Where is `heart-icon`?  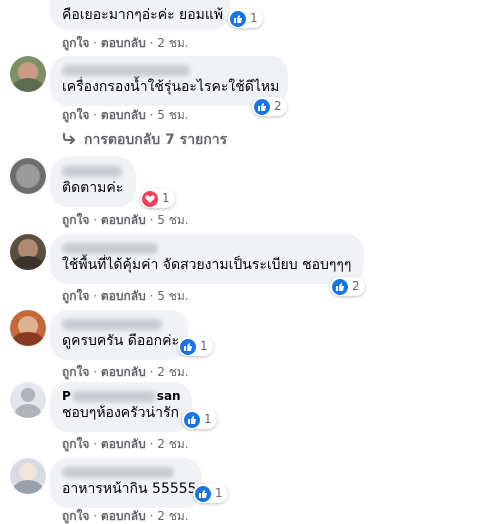 heart-icon is located at coordinates (150, 198).